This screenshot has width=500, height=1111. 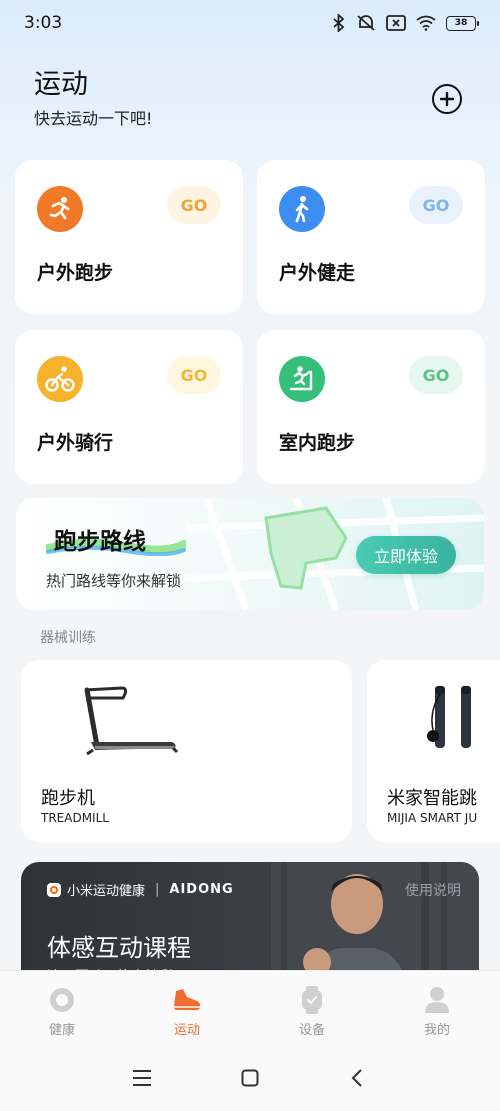 I want to click on battery-icon: 38, so click(x=462, y=23).